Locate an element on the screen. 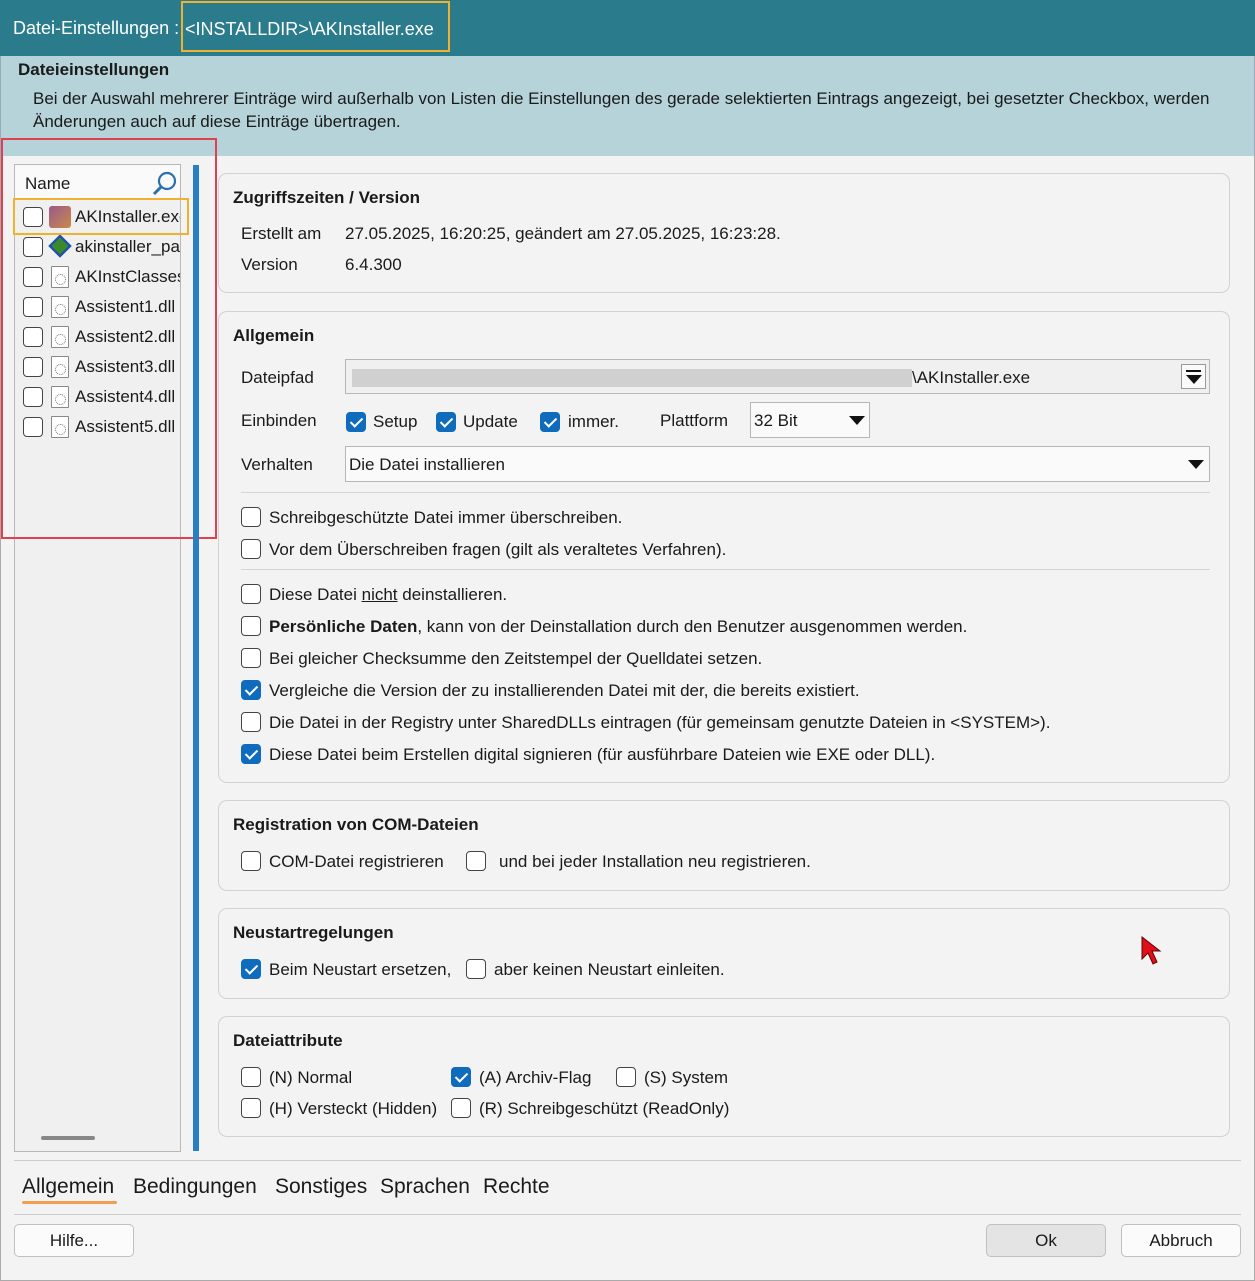 The image size is (1255, 1281). attr-hidden-checkbox is located at coordinates (251, 1108).